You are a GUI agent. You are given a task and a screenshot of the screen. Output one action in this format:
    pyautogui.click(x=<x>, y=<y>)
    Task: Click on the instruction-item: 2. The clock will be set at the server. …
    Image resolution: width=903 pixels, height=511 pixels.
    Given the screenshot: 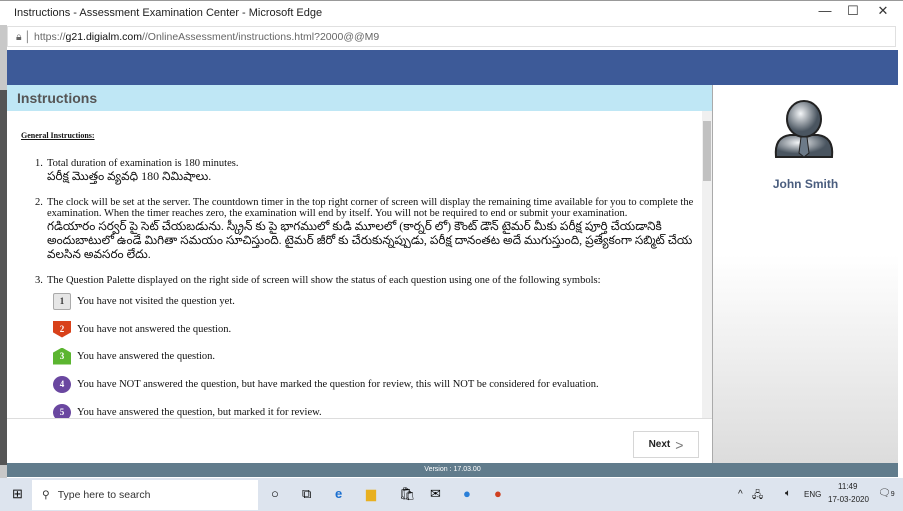 What is the action you would take?
    pyautogui.click(x=364, y=229)
    